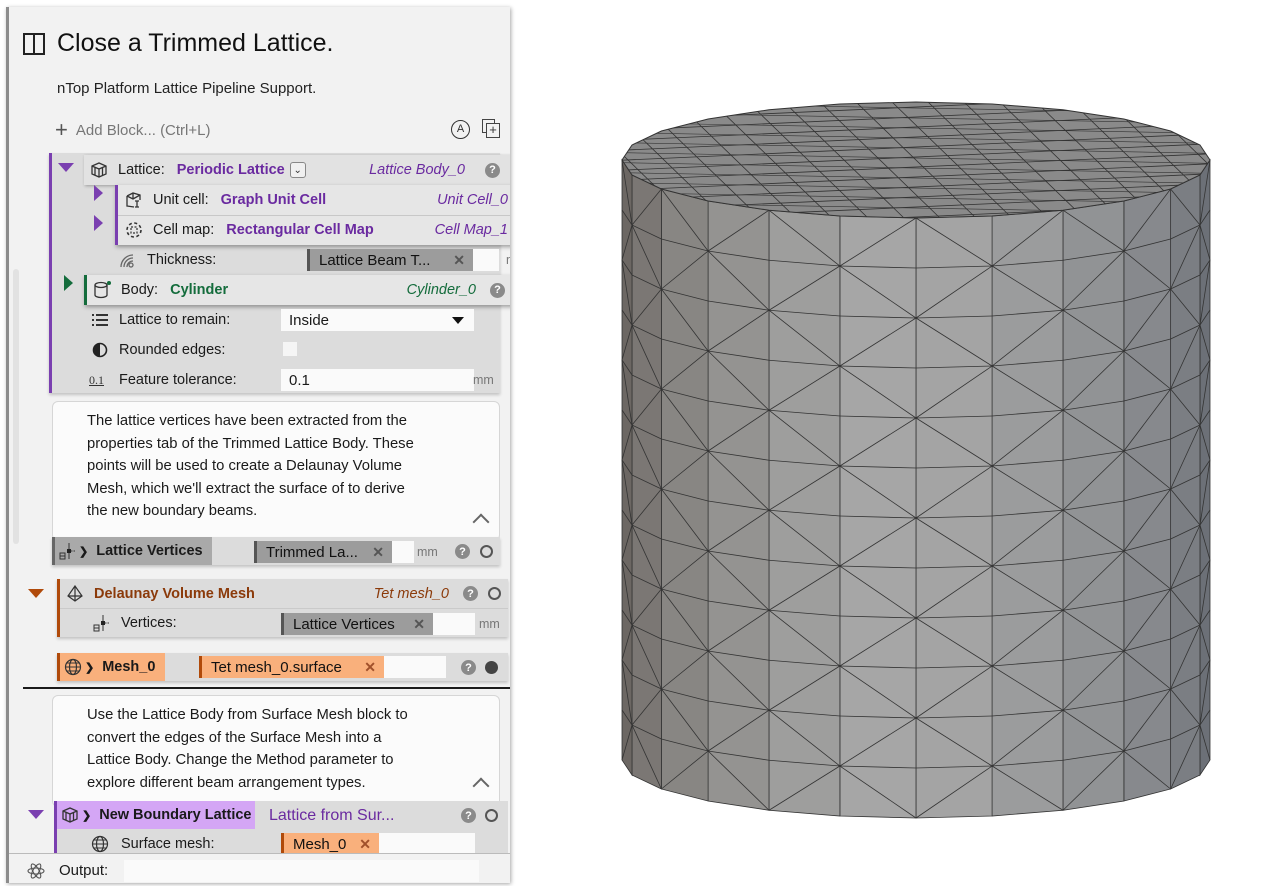  I want to click on atom-icon, so click(36, 871).